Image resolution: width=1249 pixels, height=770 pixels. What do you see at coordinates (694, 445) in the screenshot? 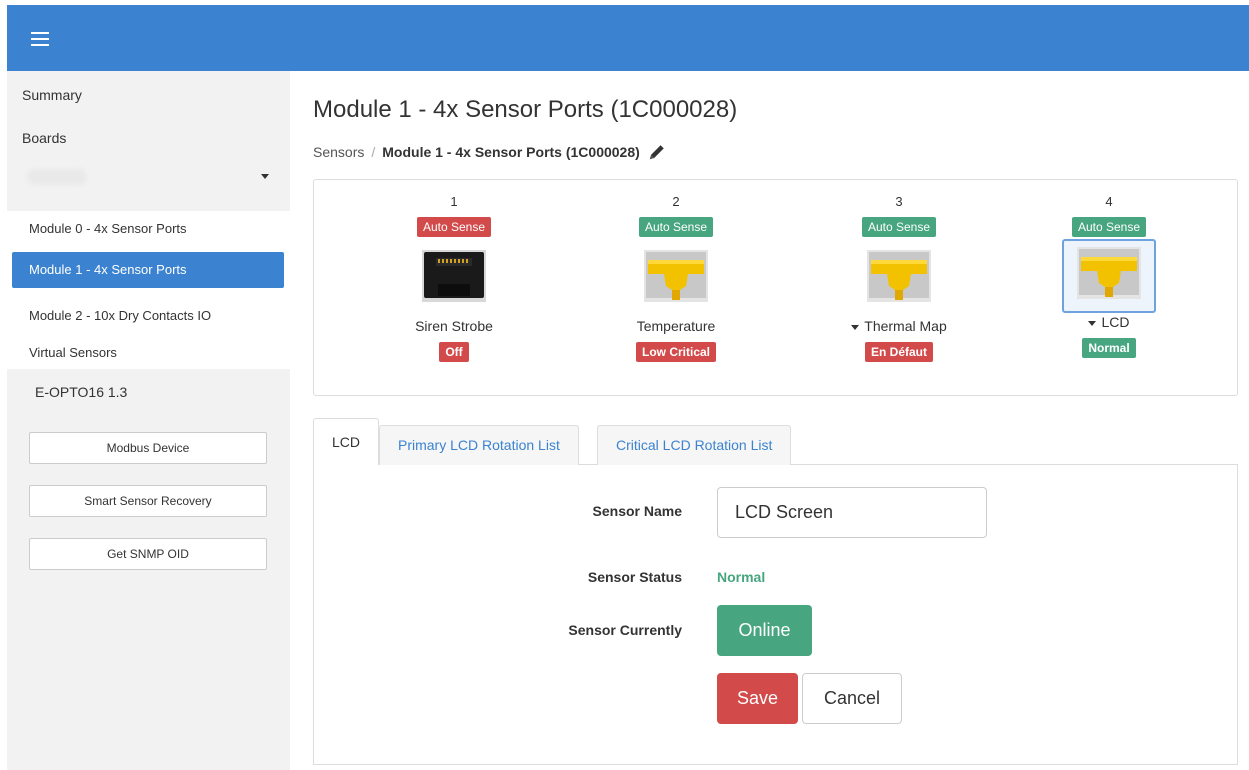
I see `tab-critical-lcd-rotation-list: Critical LCD Rotation List` at bounding box center [694, 445].